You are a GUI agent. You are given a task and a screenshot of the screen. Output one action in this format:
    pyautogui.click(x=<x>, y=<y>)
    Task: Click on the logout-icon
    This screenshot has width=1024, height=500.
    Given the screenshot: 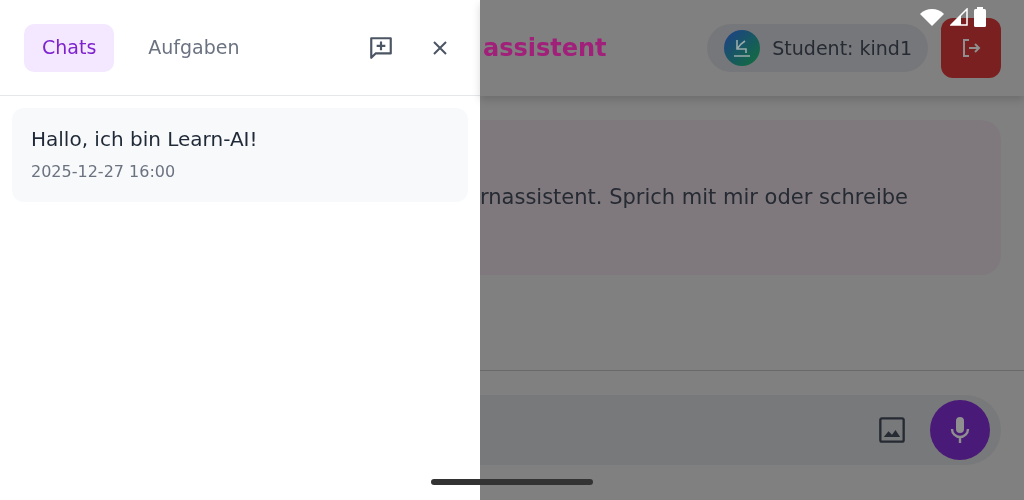 What is the action you would take?
    pyautogui.click(x=971, y=48)
    